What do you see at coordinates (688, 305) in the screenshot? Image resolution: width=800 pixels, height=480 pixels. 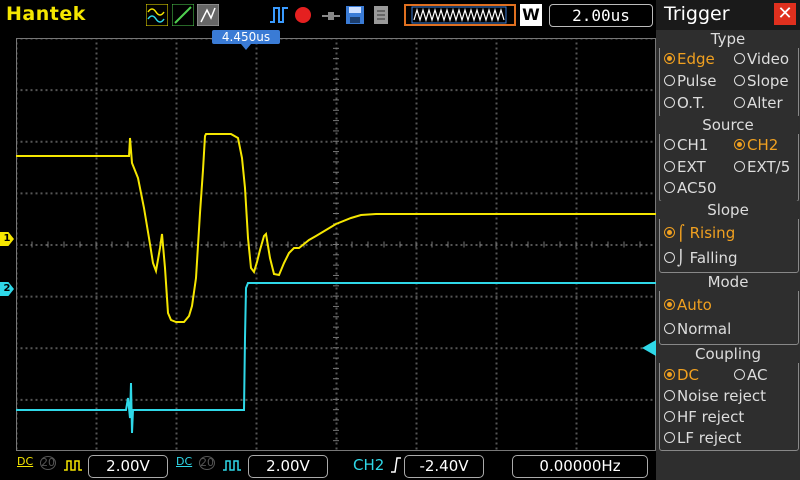 I see `option-auto: Auto` at bounding box center [688, 305].